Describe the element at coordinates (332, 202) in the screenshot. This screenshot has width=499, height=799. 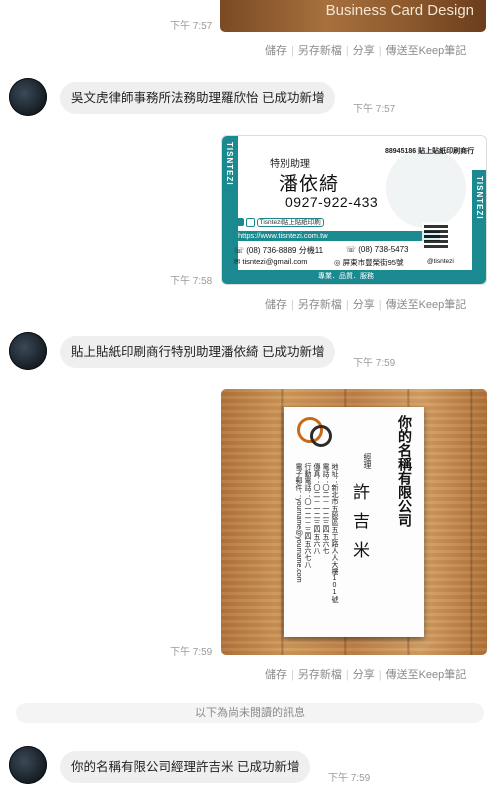
I see `card-mobile: 0927-922-433` at that location.